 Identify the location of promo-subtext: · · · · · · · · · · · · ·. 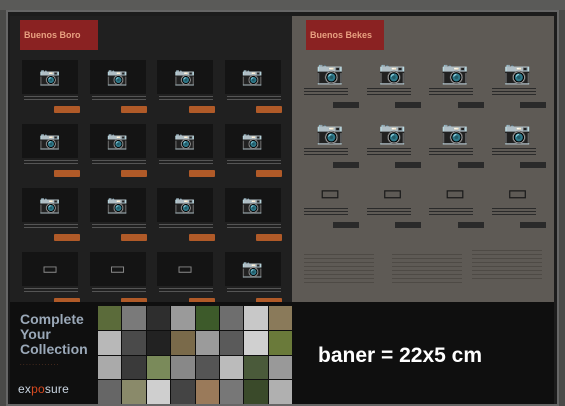
(39, 365).